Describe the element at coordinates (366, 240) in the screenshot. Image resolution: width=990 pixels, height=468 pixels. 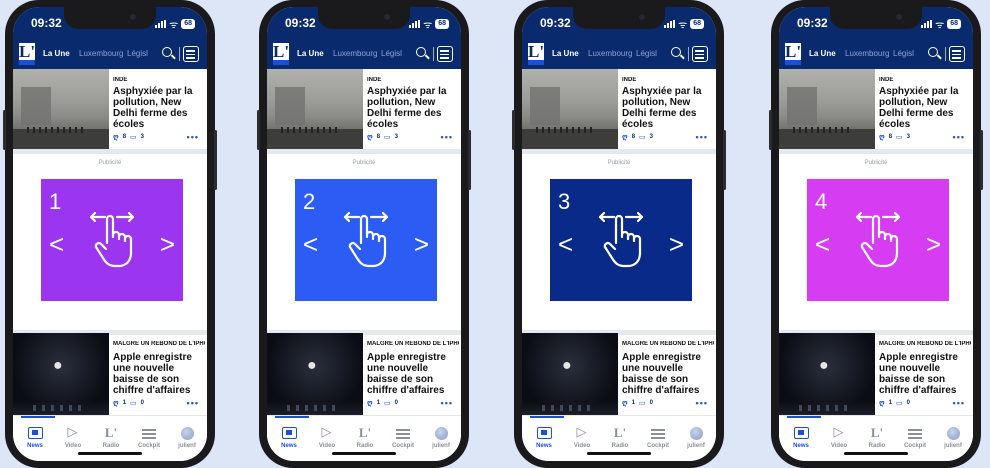
I see `ad-banner: 2 < >` at that location.